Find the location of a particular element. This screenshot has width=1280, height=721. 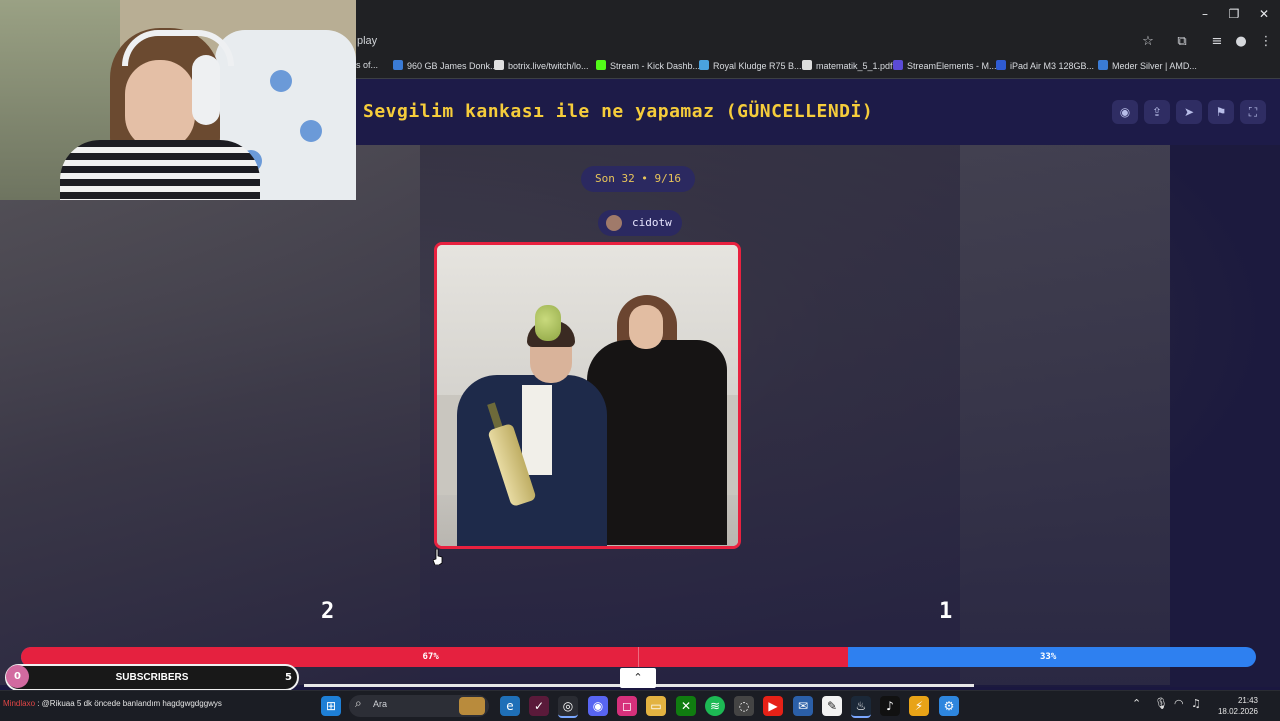

right-score: 1 is located at coordinates (946, 611).